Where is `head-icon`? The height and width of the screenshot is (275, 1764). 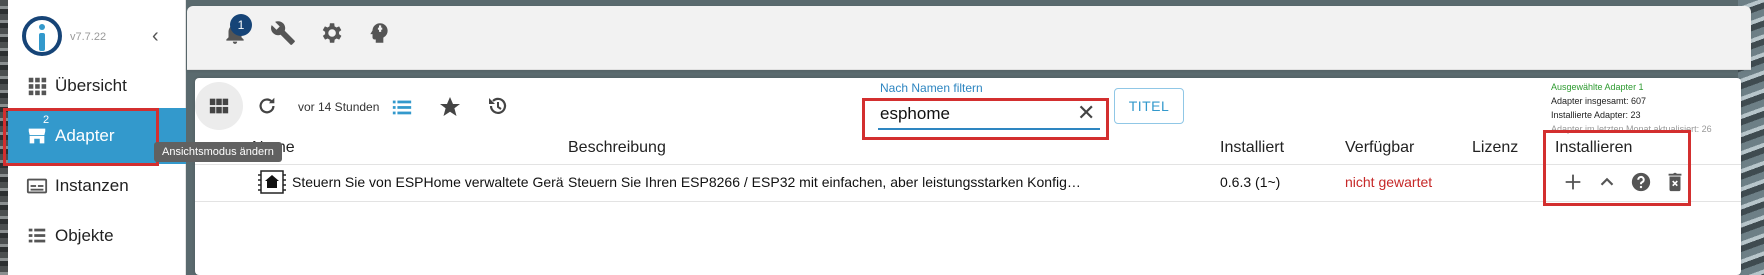
head-icon is located at coordinates (379, 33).